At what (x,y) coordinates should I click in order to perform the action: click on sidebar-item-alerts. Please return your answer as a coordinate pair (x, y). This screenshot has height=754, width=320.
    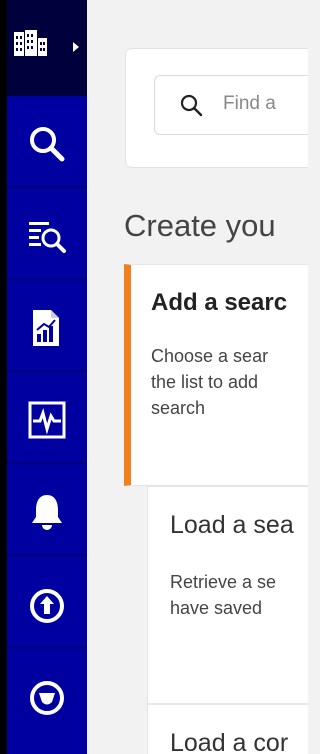
    Looking at the image, I should click on (47, 510).